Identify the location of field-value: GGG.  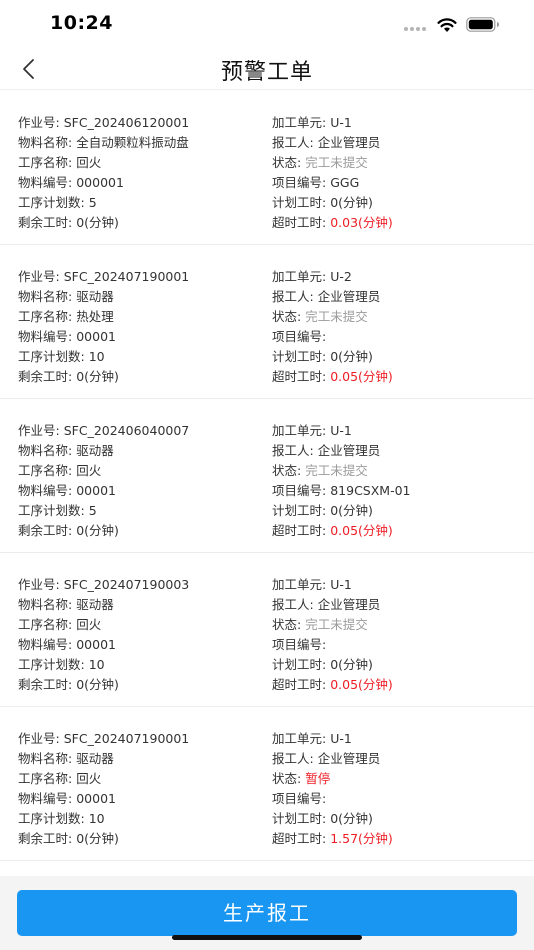
(345, 182).